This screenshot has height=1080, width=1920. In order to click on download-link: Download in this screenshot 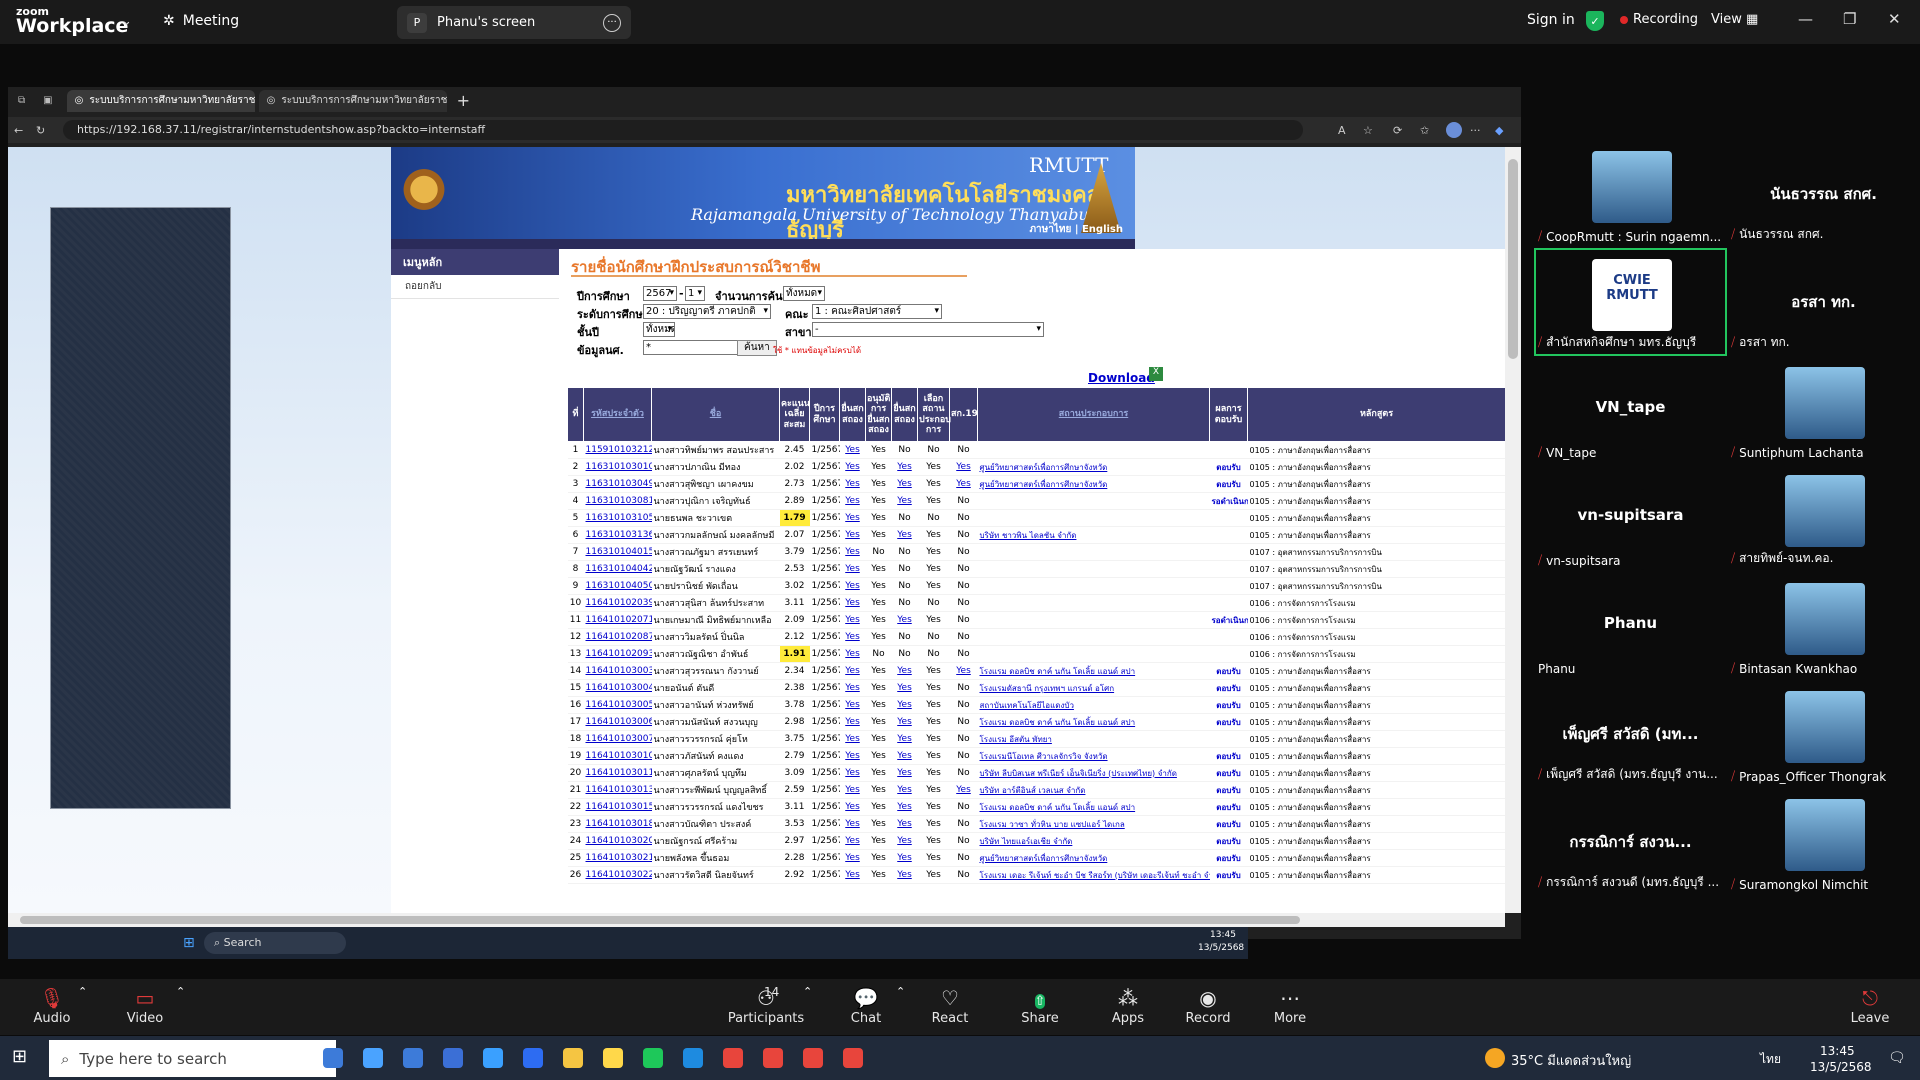, I will do `click(1121, 378)`.